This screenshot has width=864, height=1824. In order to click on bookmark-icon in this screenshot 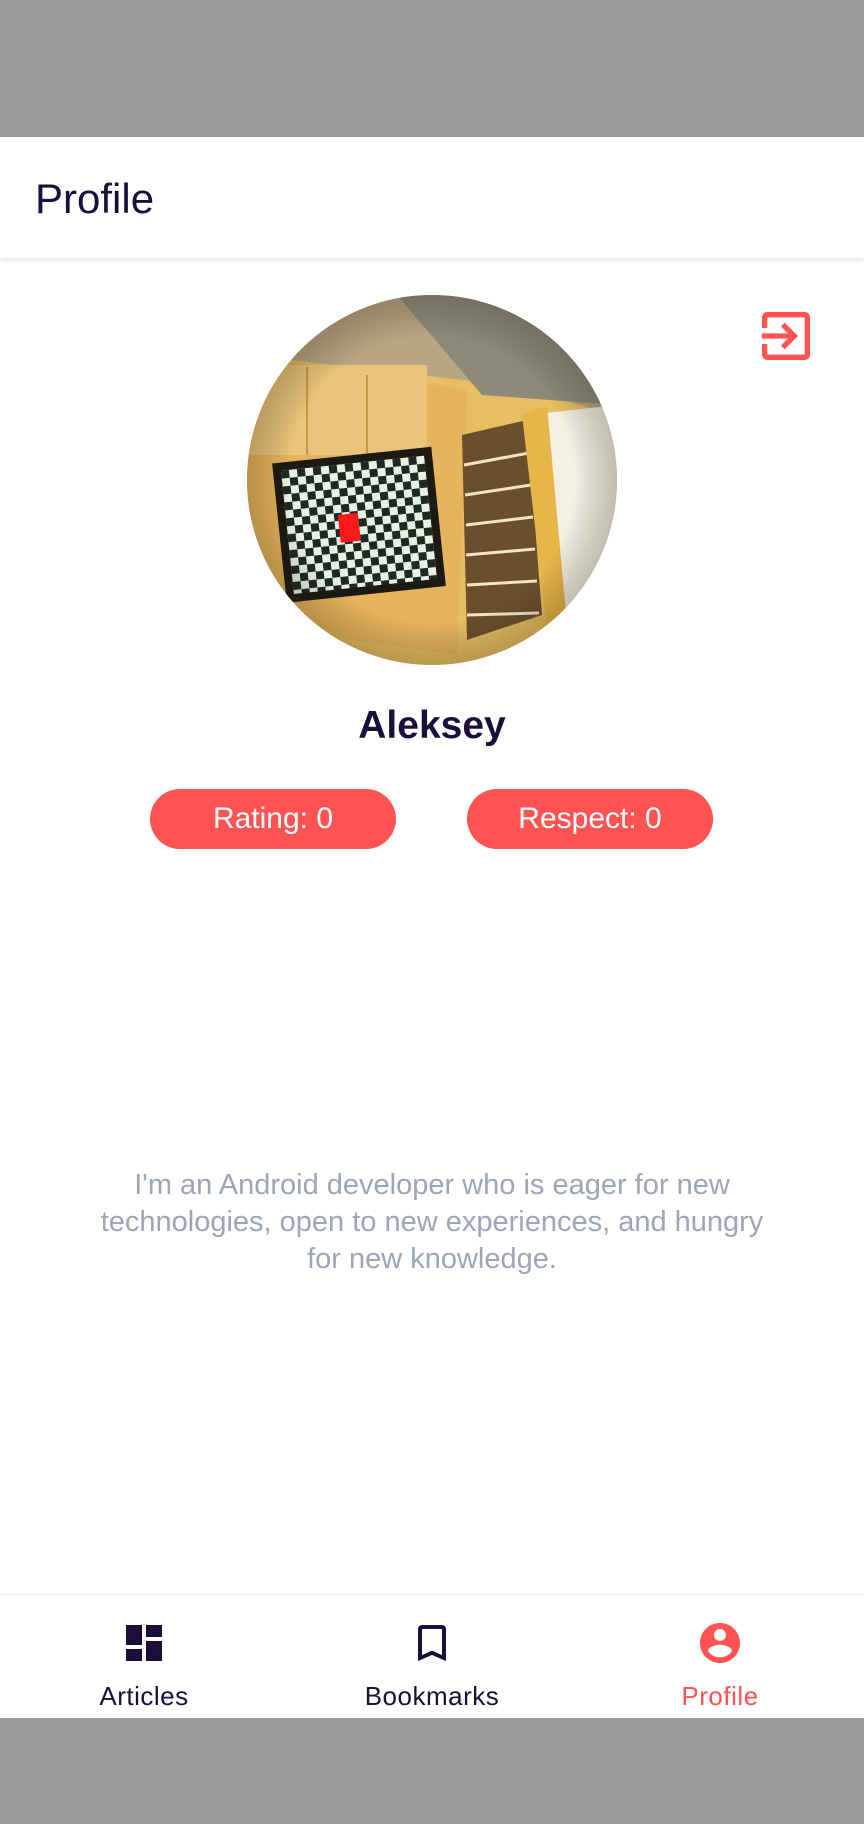, I will do `click(432, 1643)`.